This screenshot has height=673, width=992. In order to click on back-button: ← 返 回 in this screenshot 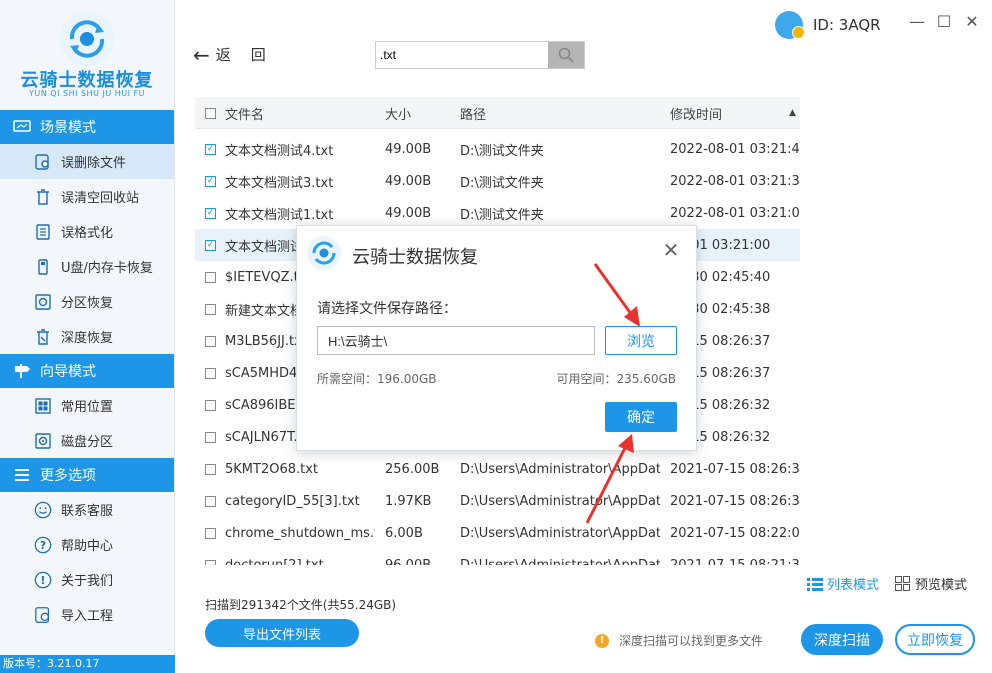, I will do `click(229, 54)`.